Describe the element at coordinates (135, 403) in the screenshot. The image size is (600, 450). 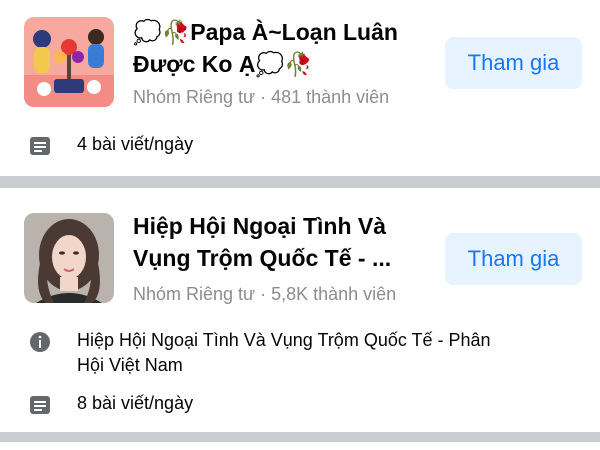
I see `posts-per-day-text: 8 bài viết/ngày` at that location.